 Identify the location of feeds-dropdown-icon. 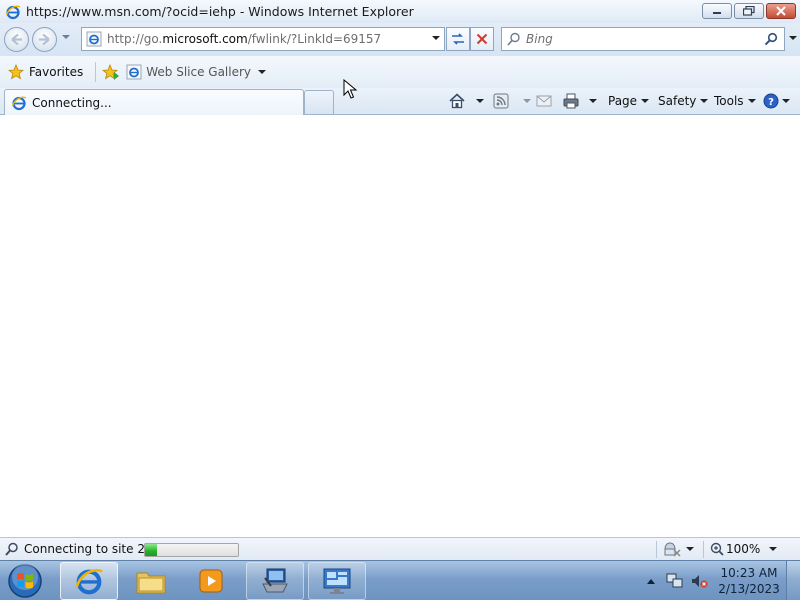
(527, 101).